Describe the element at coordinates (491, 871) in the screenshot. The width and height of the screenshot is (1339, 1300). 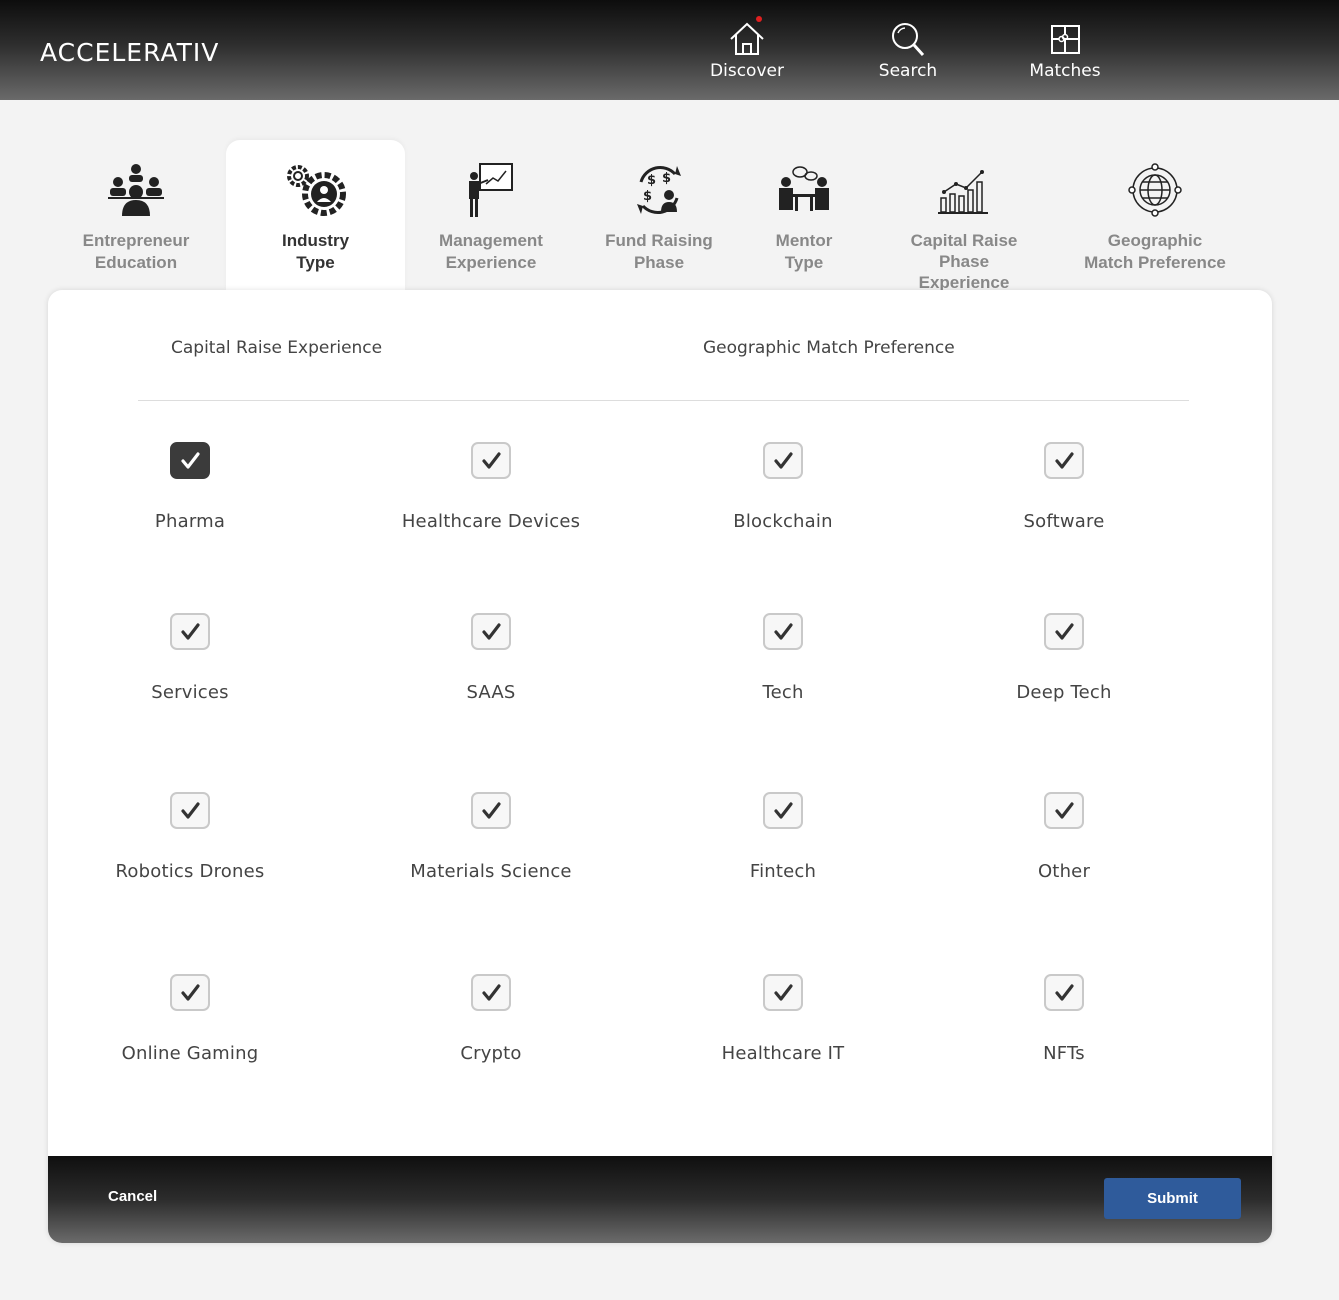
I see `option-label: Materials Science` at that location.